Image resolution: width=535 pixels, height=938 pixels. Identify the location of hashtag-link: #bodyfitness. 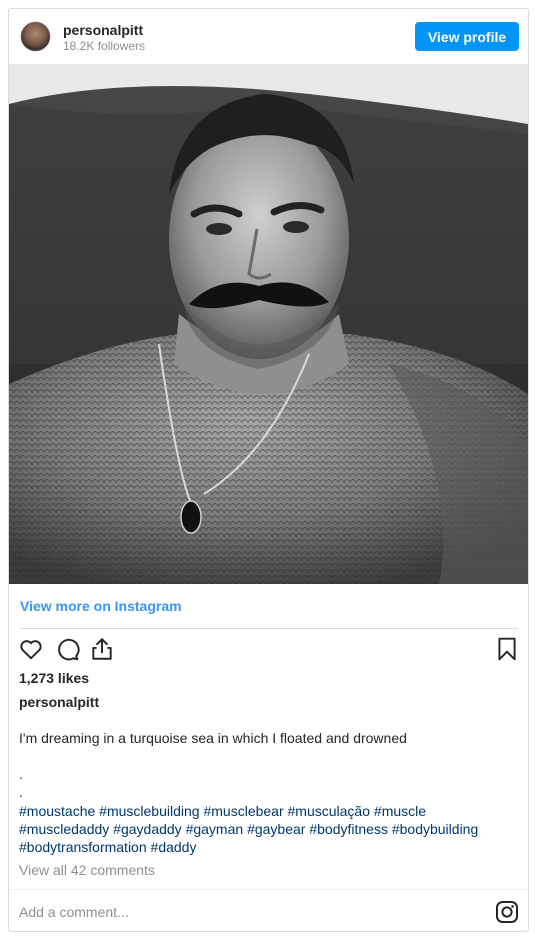
(348, 829).